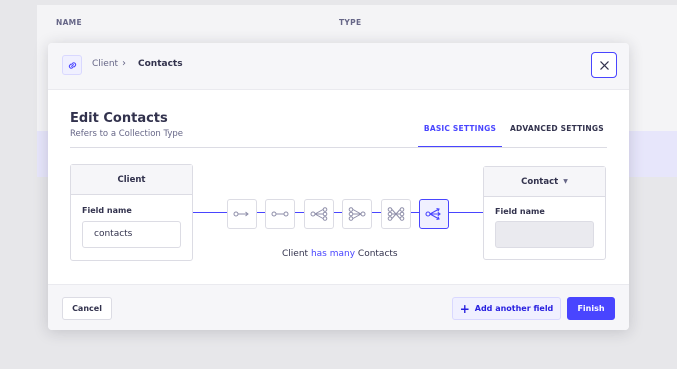  I want to click on source-collection-name: Client, so click(131, 180).